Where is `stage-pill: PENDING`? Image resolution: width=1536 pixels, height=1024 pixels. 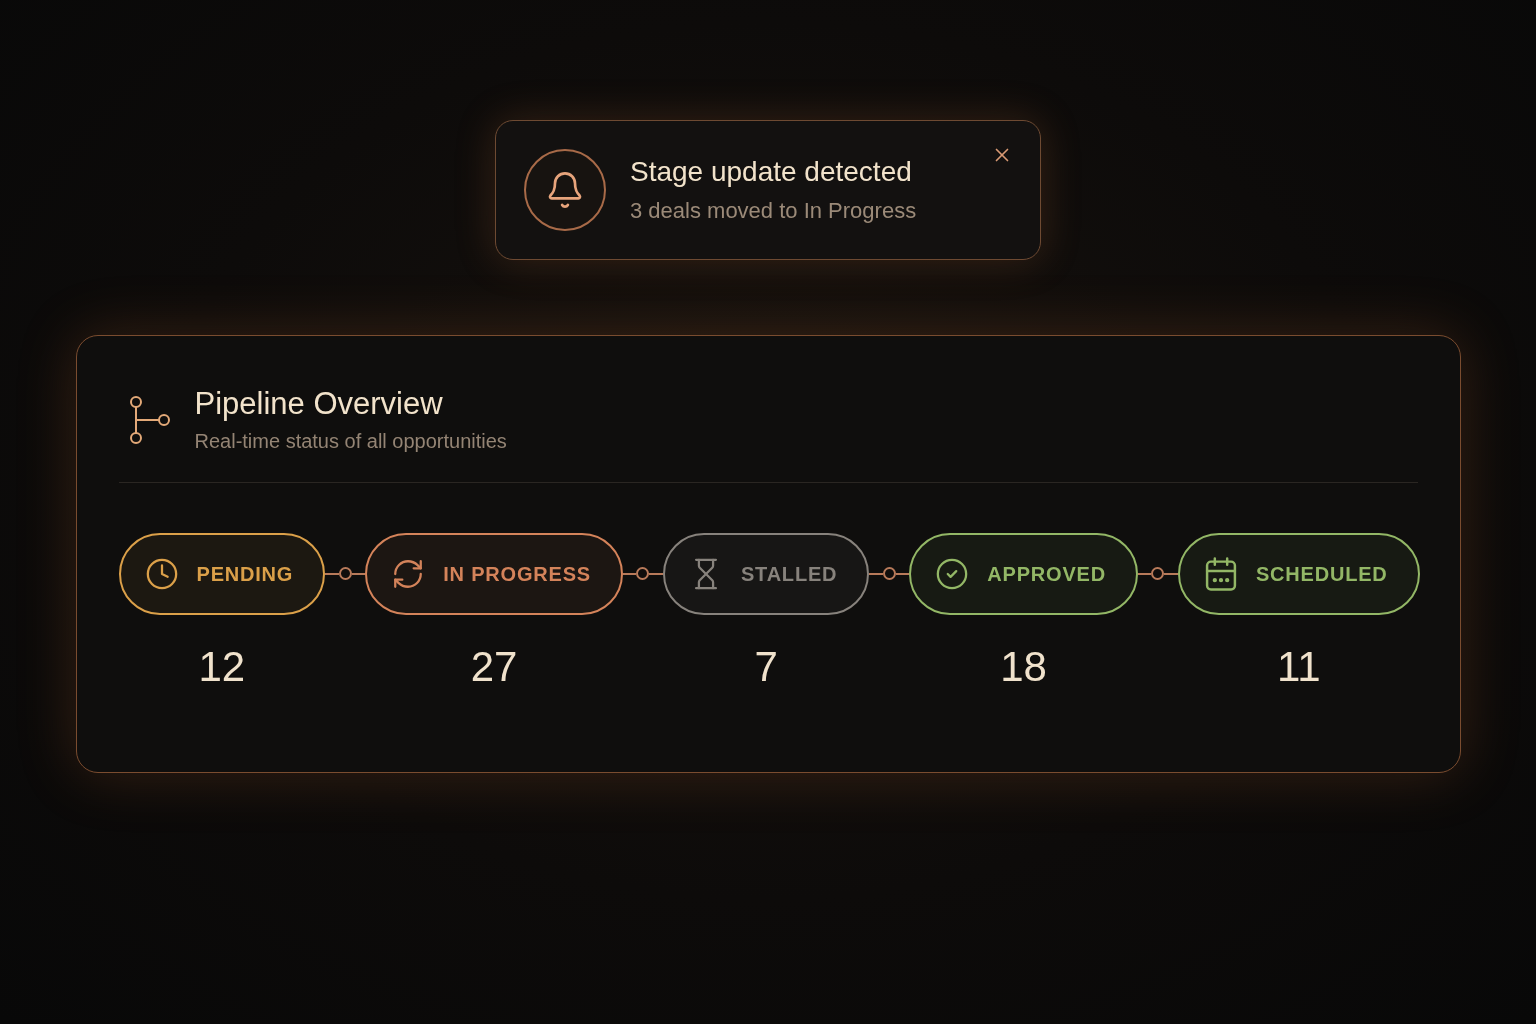
stage-pill: PENDING is located at coordinates (222, 574).